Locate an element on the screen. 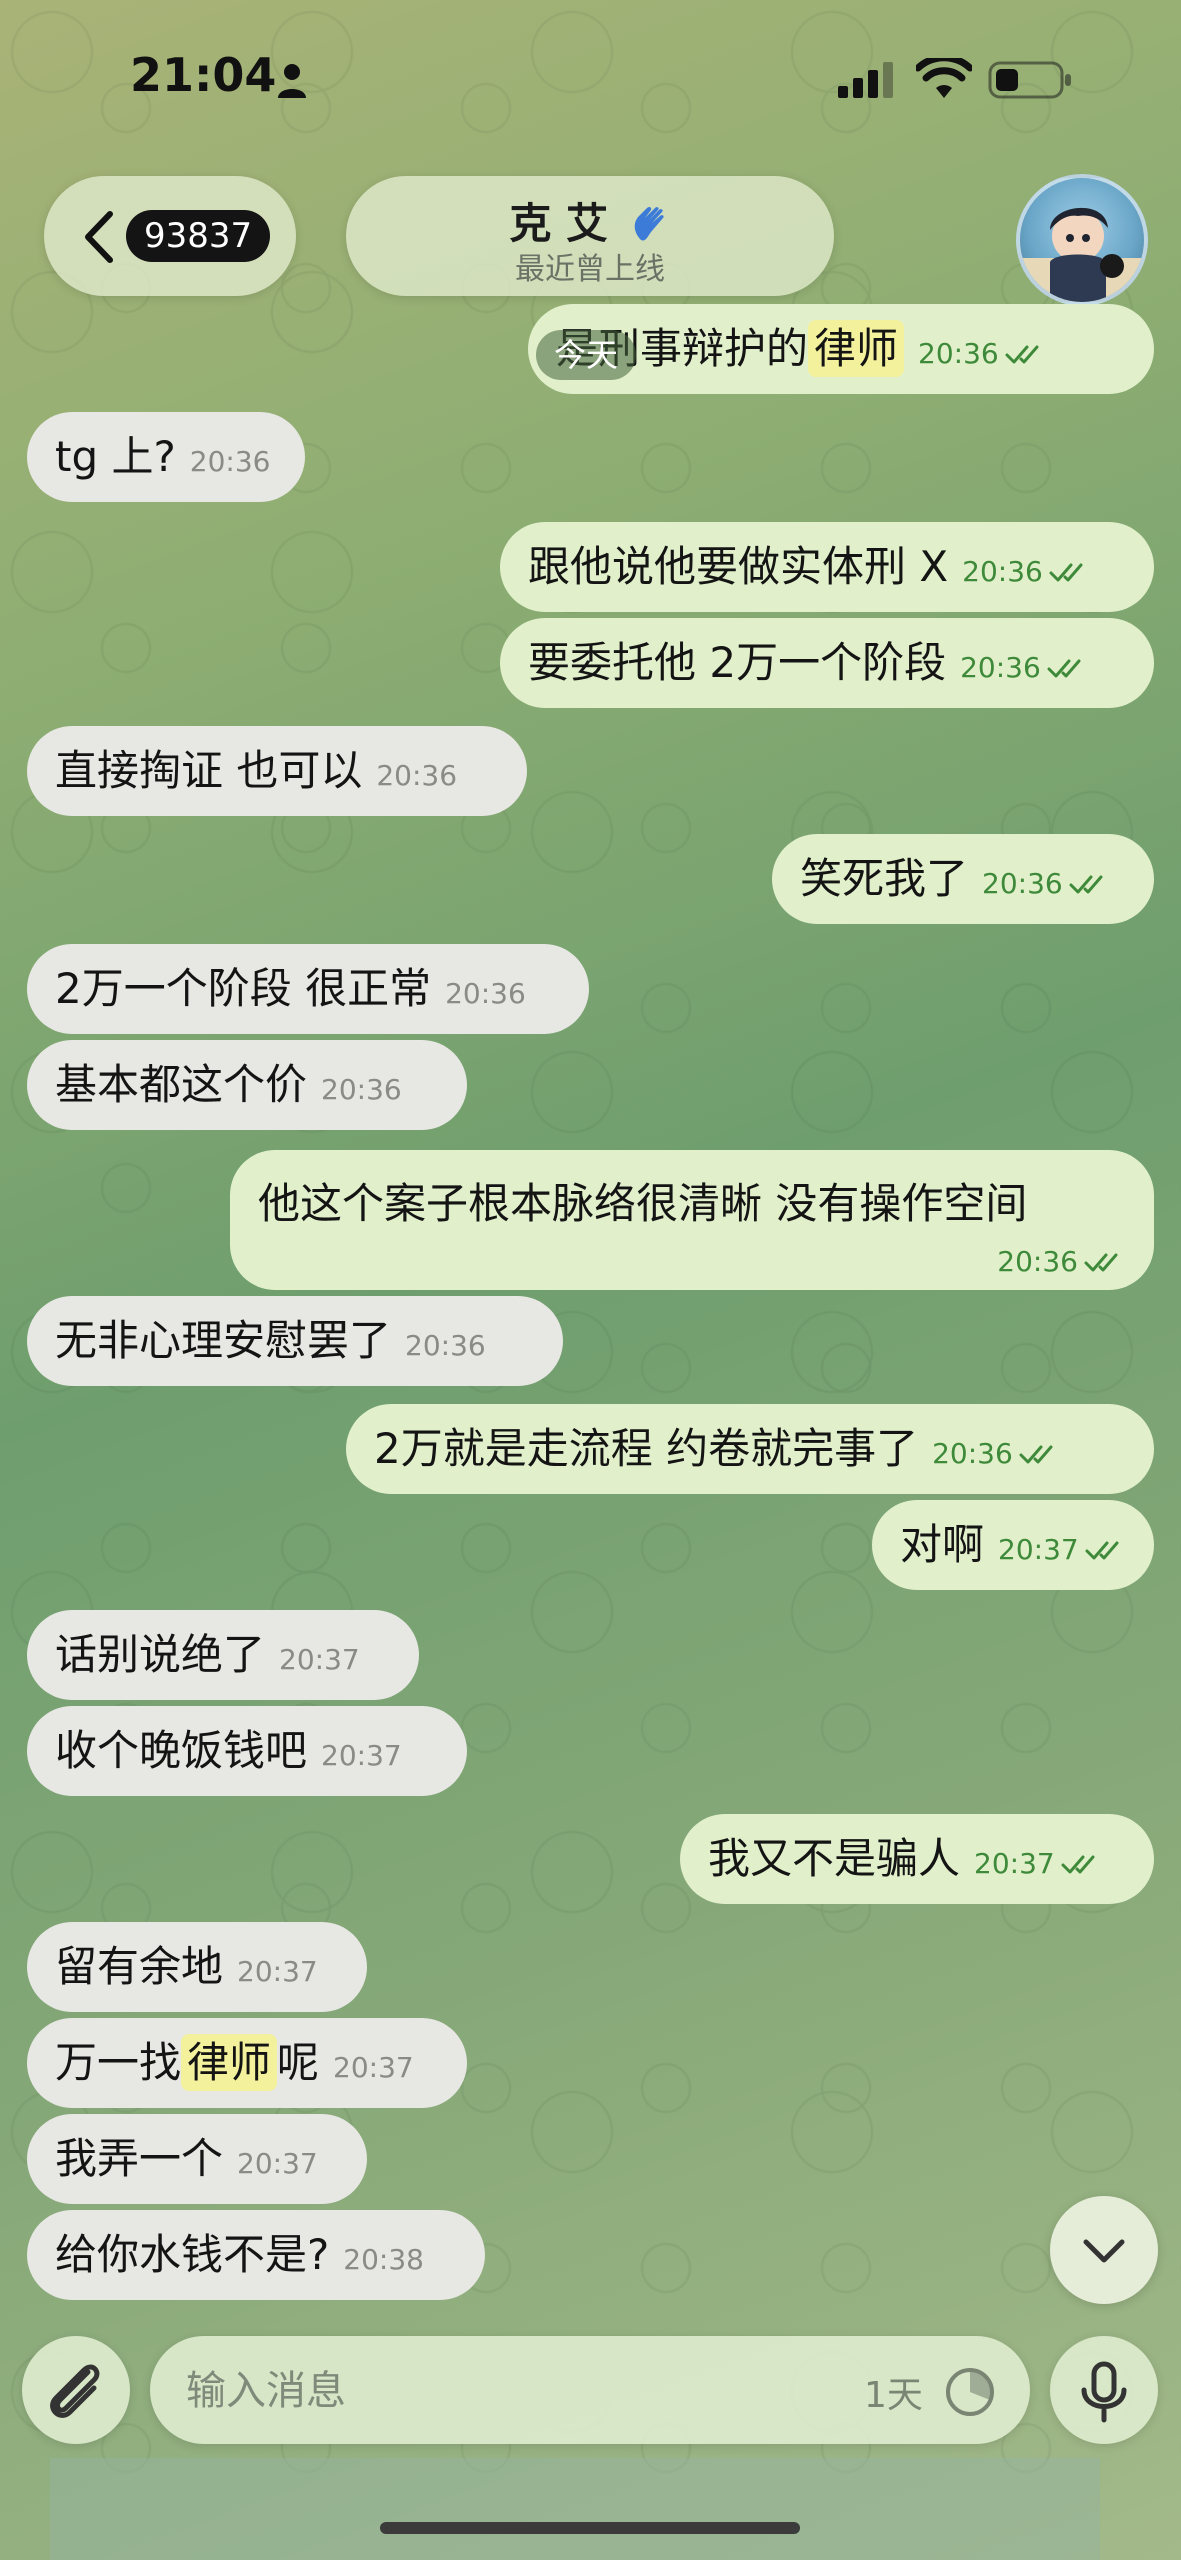  outgoing-message: 他这个案子根本脉络很清晰 没有操作空间 20:36 is located at coordinates (692, 1220).